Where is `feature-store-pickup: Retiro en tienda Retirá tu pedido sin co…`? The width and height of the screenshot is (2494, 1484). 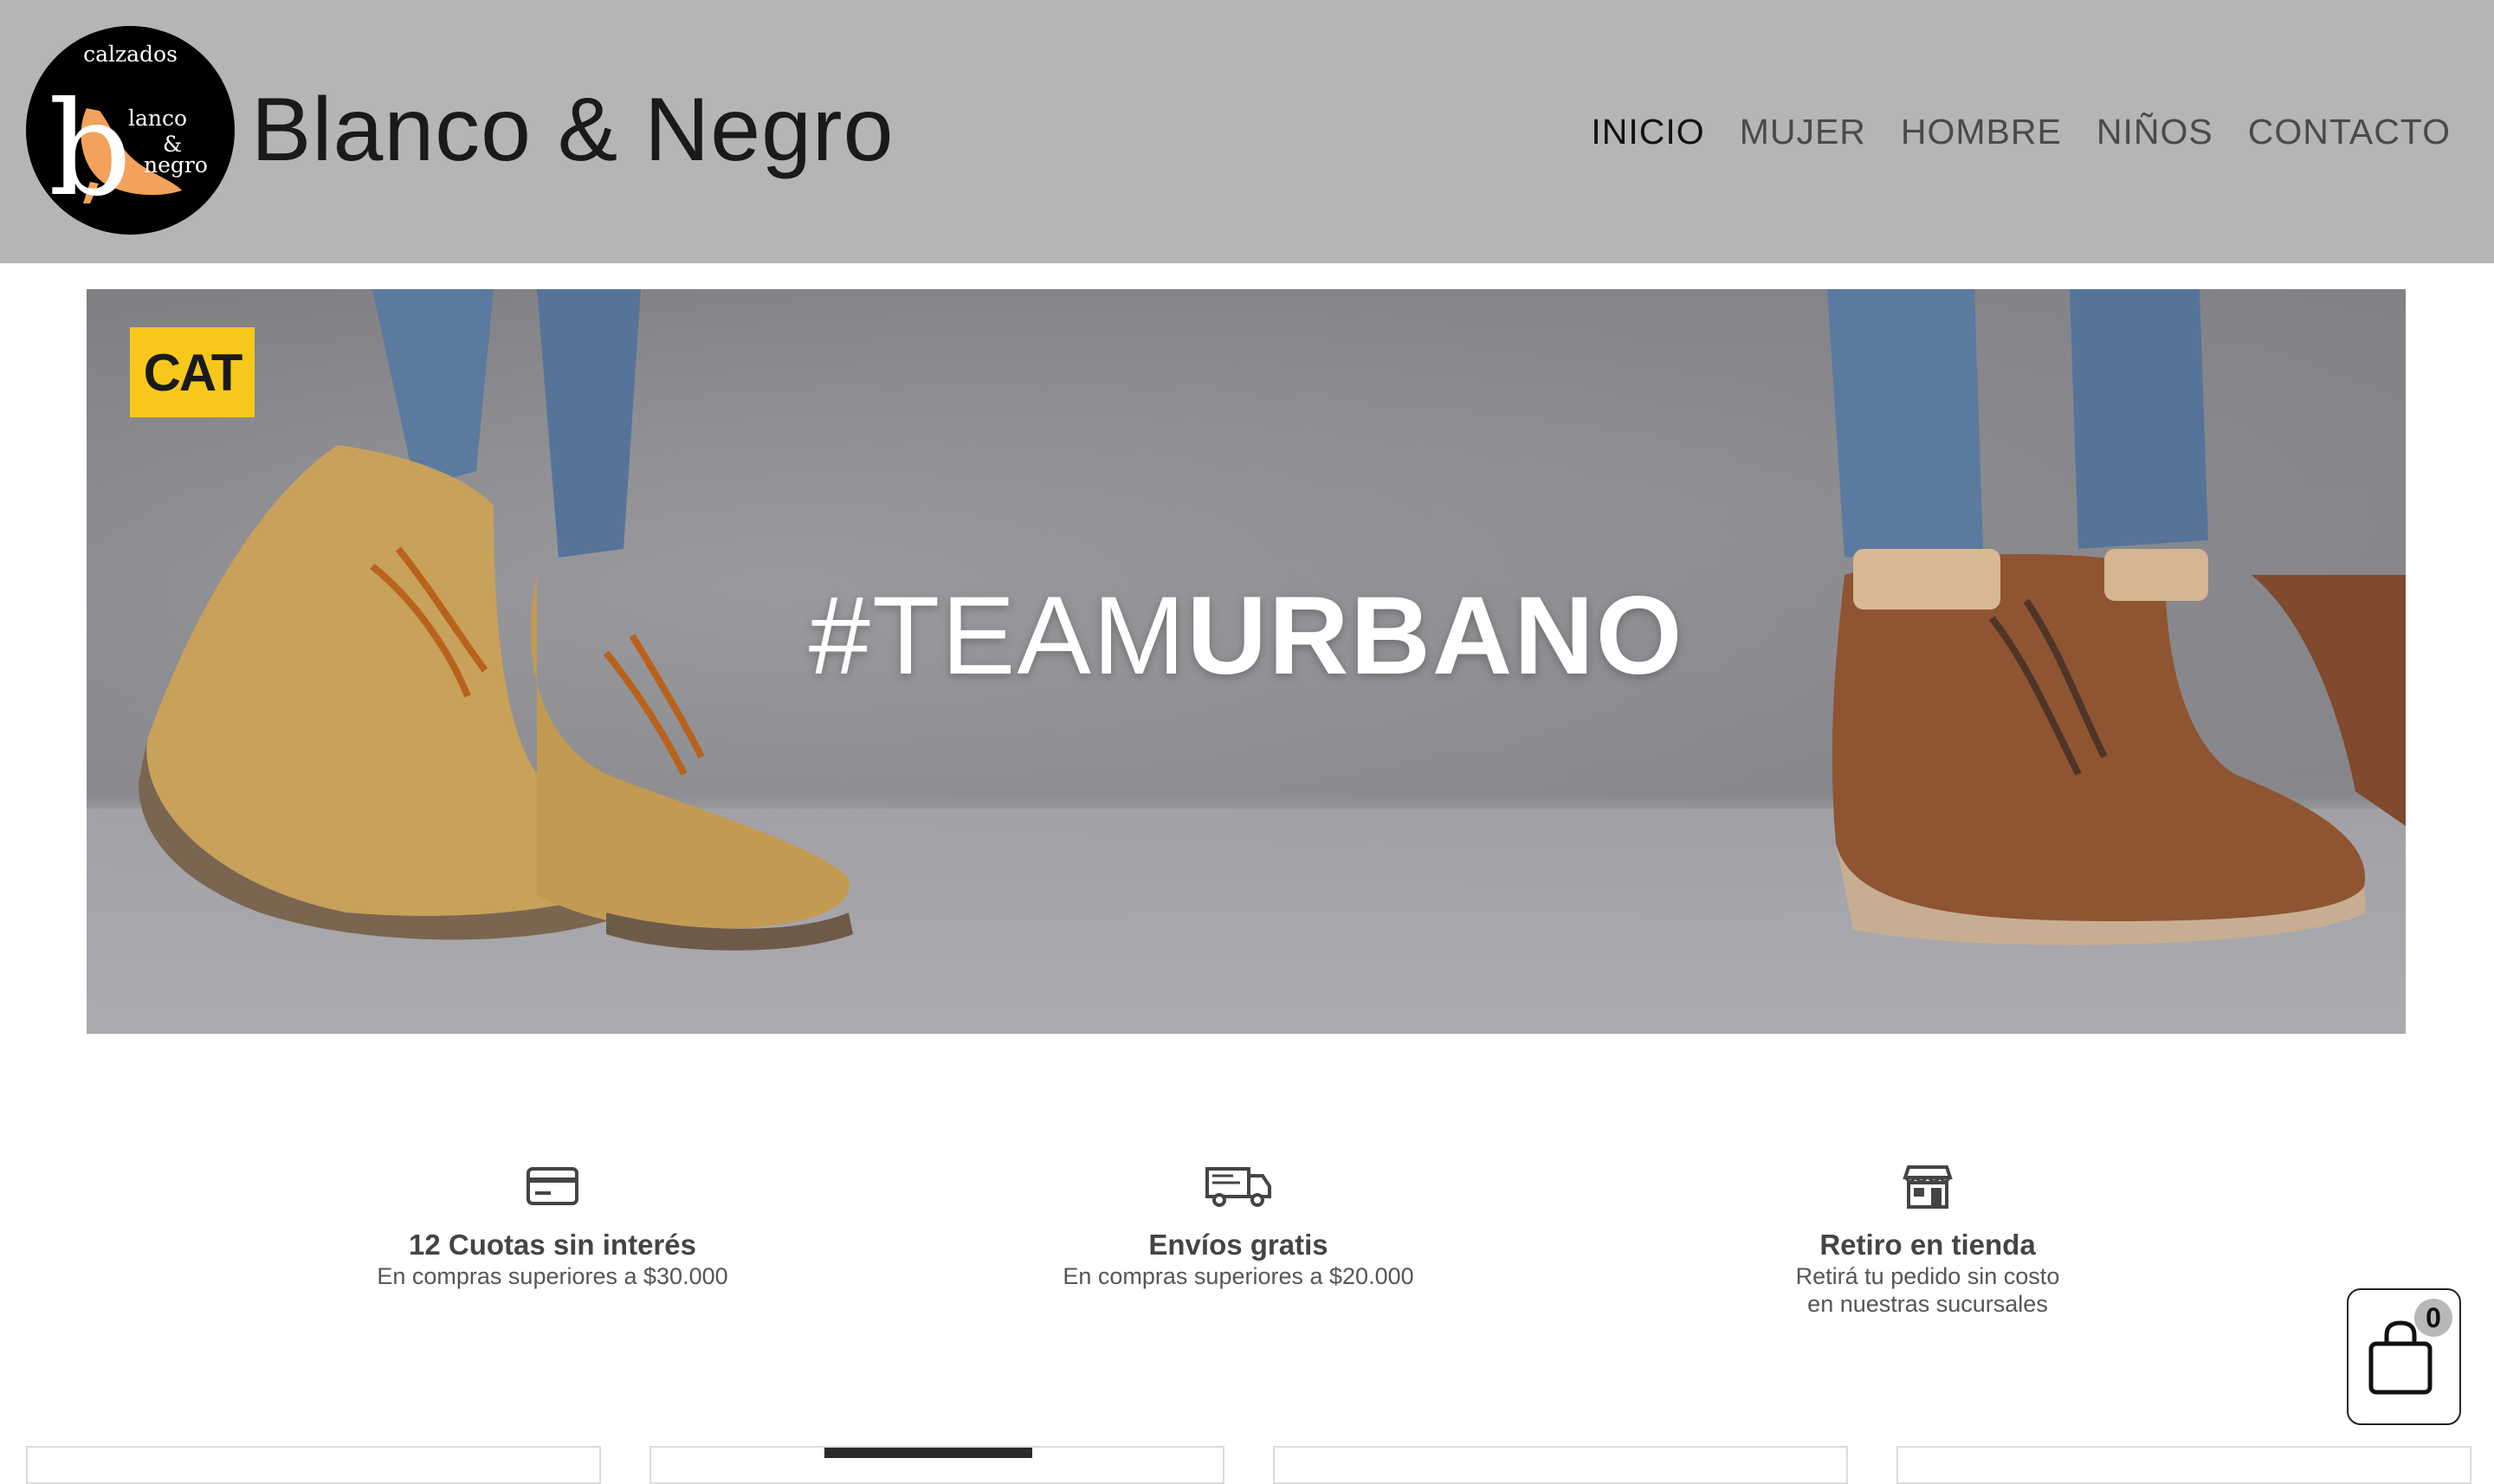 feature-store-pickup: Retiro en tienda Retirá tu pedido sin co… is located at coordinates (1928, 1239).